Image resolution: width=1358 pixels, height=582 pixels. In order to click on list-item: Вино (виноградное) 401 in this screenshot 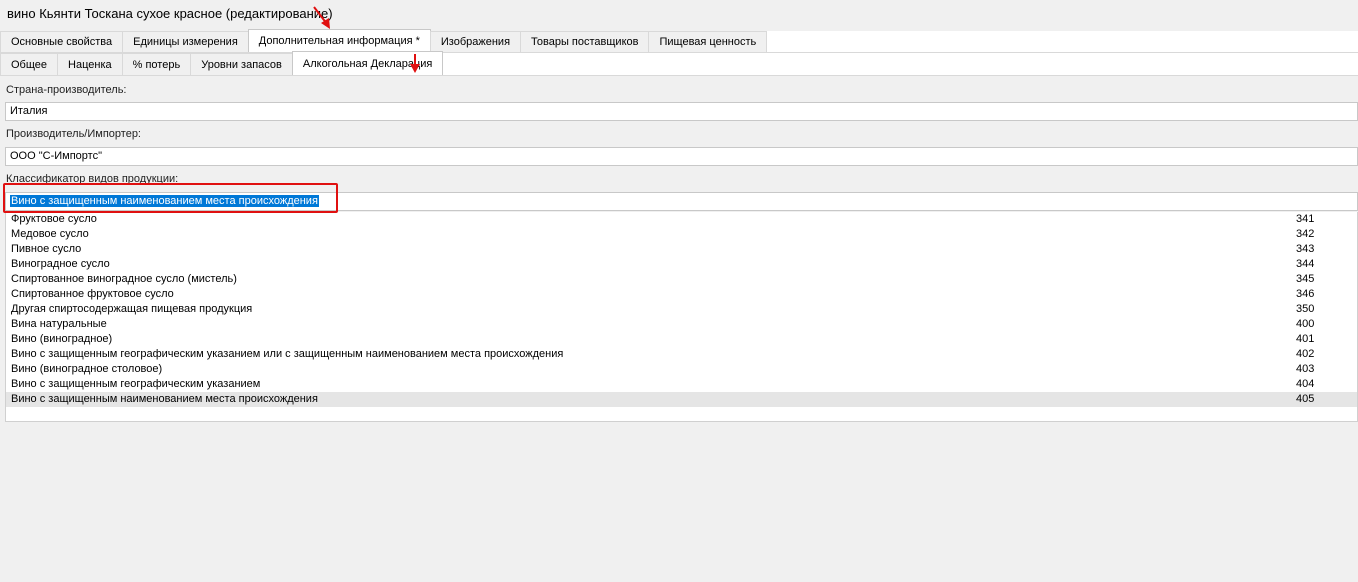, I will do `click(681, 339)`.